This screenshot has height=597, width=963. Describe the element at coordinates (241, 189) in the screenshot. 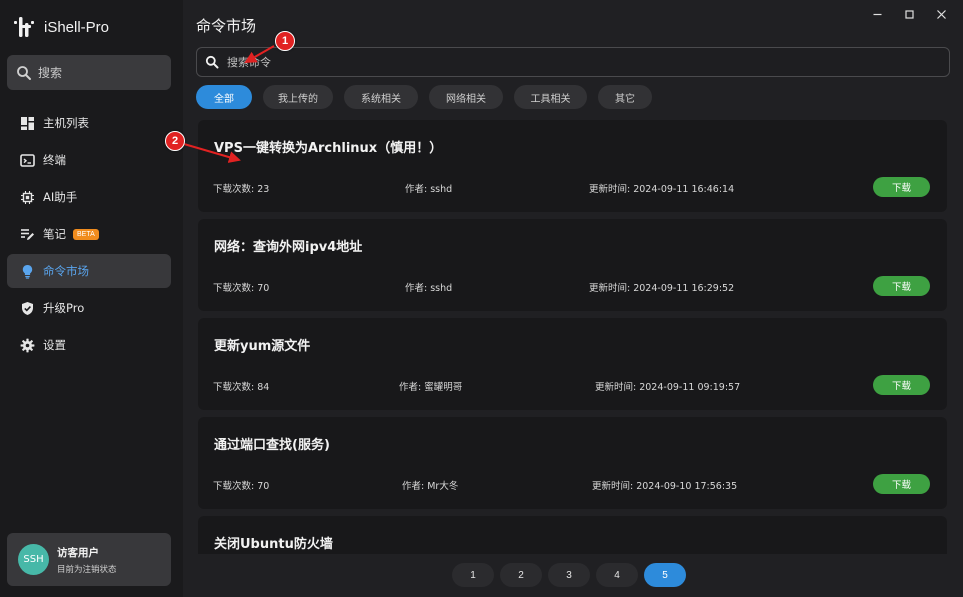

I see `download-count: 下载次数: 23` at that location.